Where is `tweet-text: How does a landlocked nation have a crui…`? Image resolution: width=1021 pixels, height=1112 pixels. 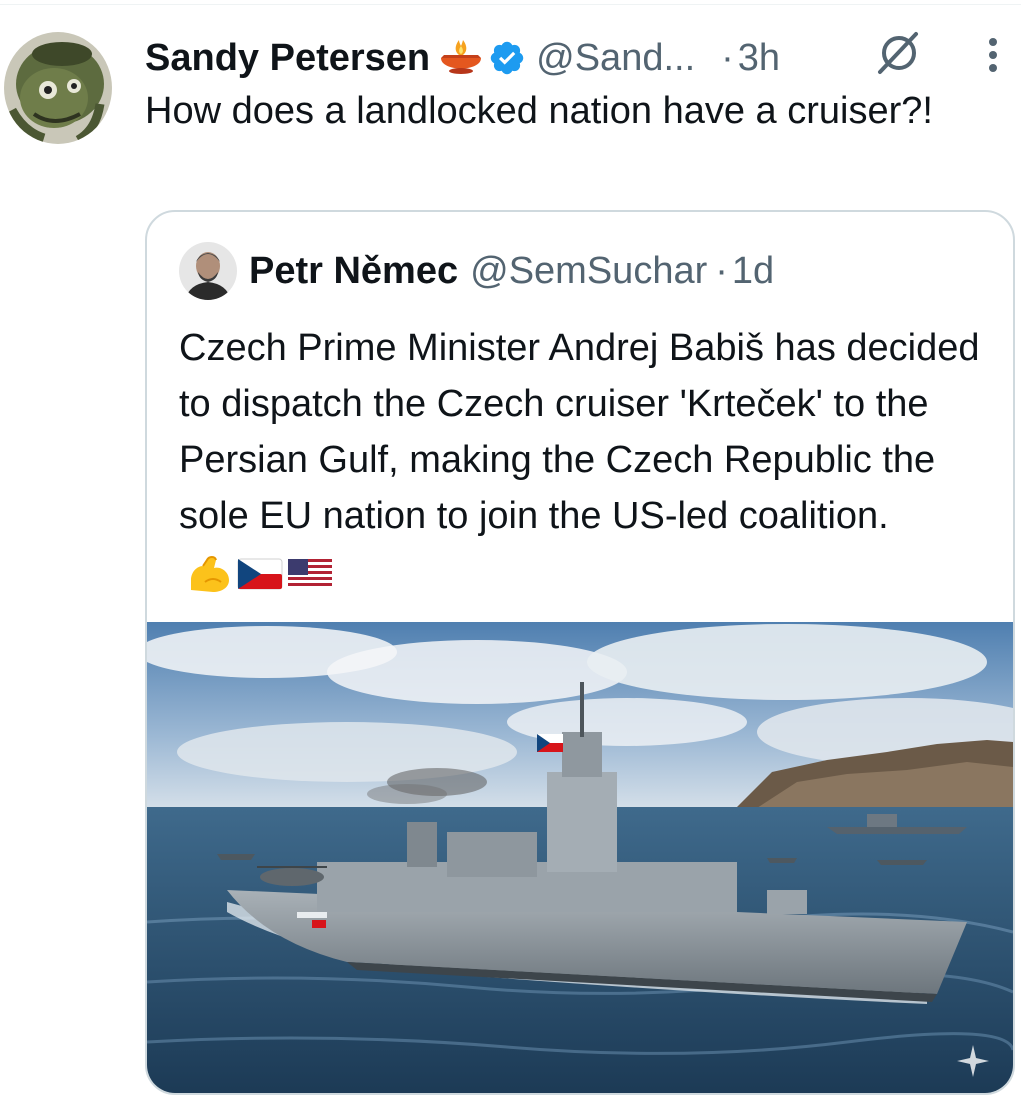
tweet-text: How does a landlocked nation have a crui… is located at coordinates (539, 111).